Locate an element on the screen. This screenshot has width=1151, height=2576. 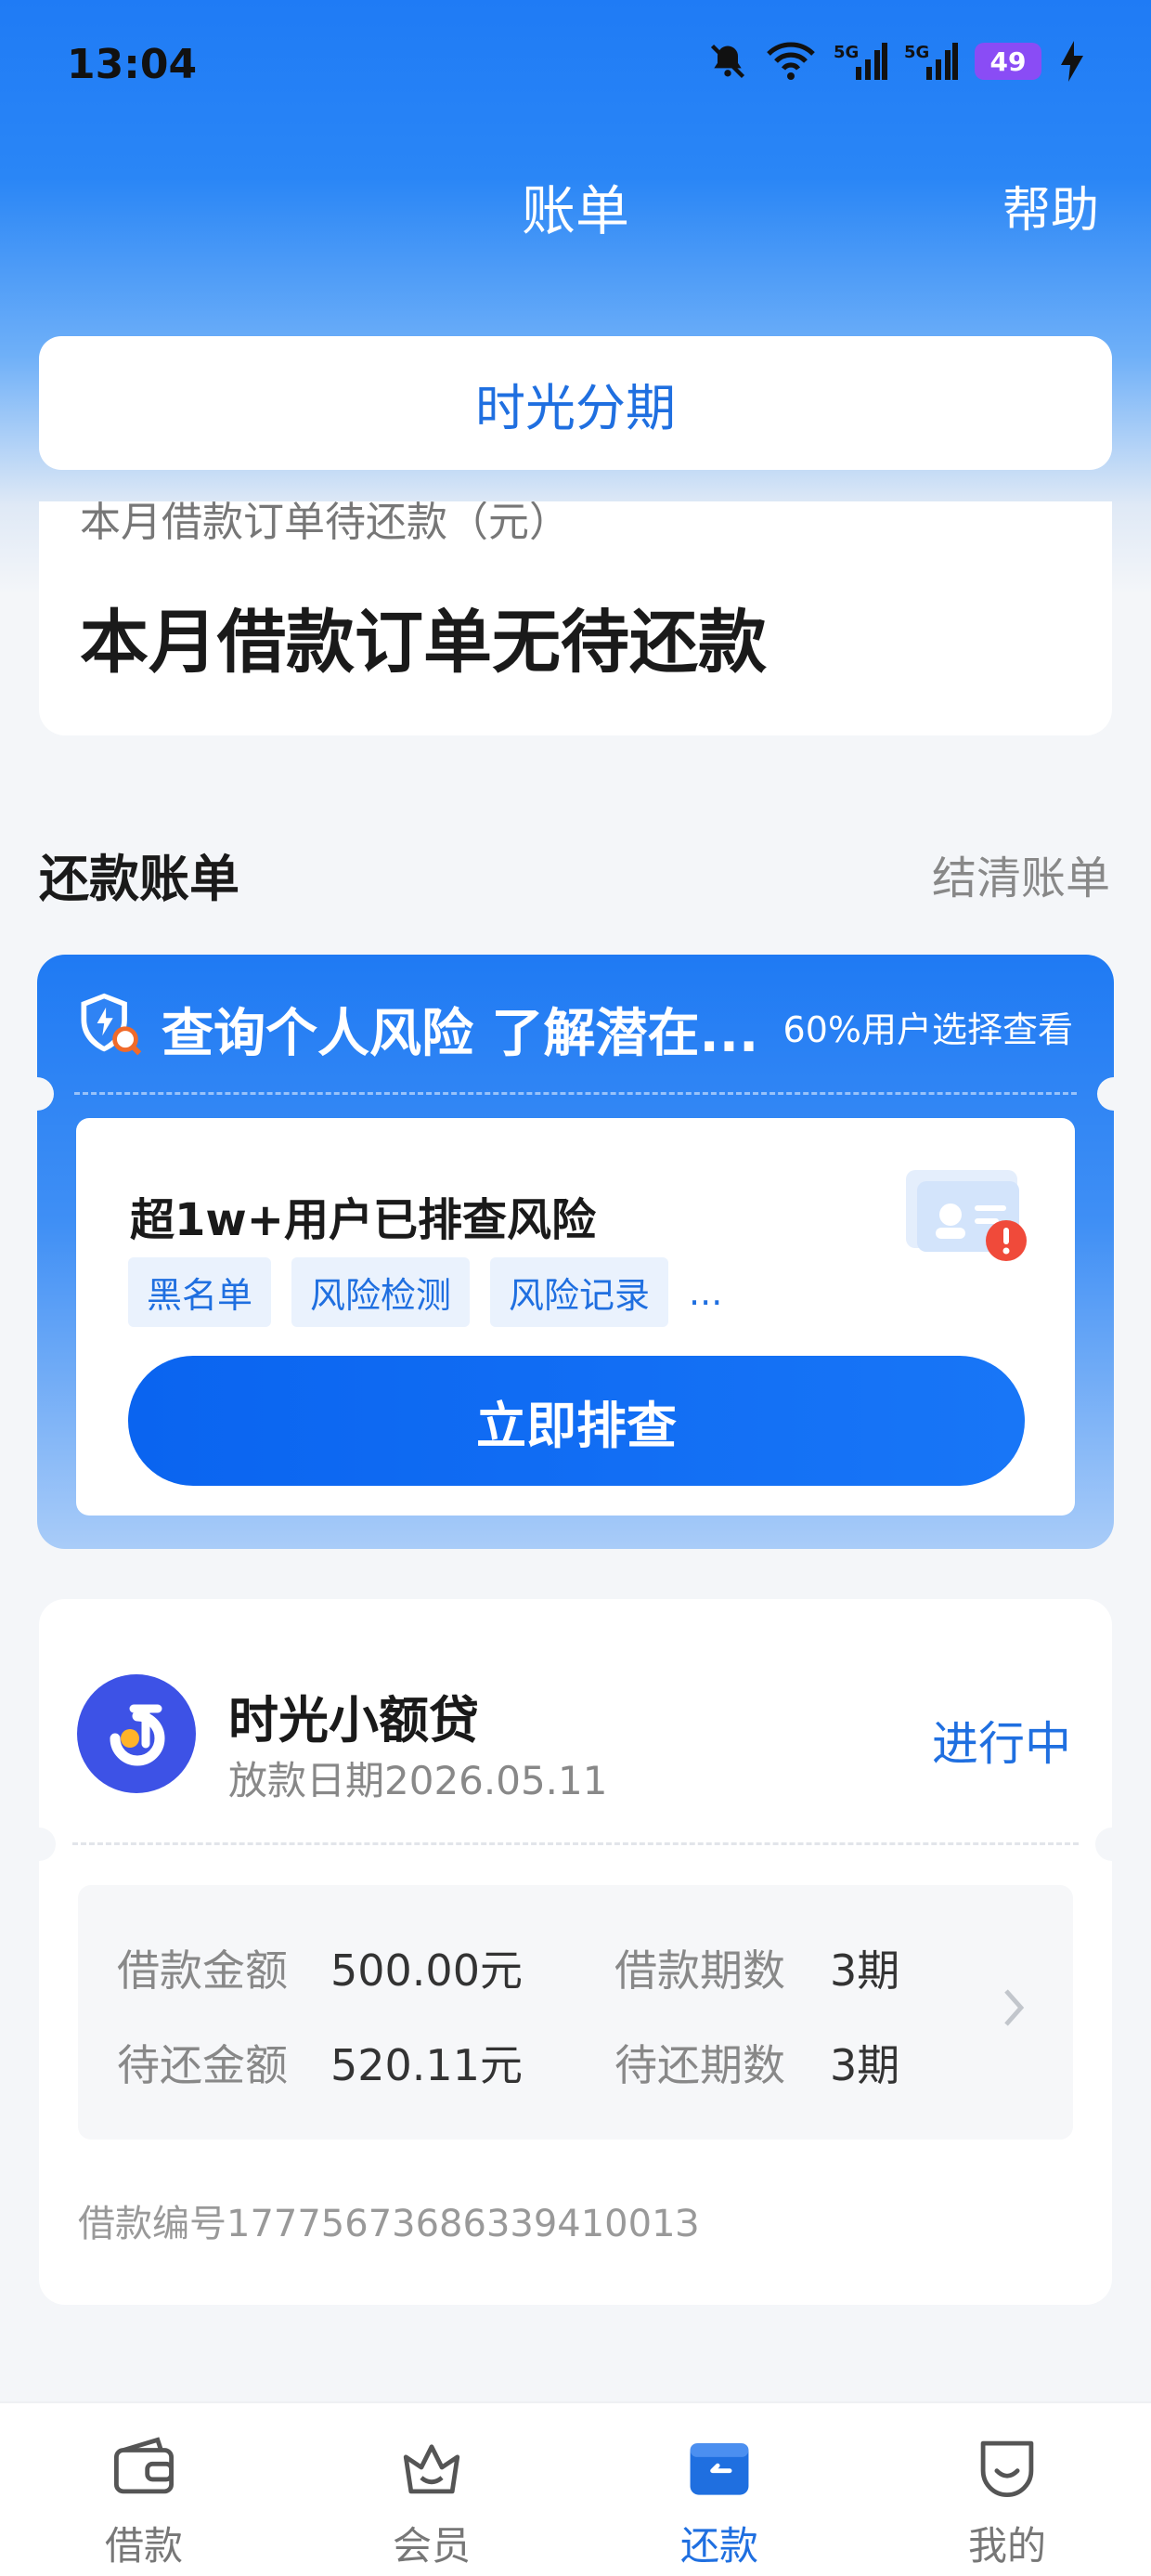
product-tab: 时光分期 is located at coordinates (575, 403).